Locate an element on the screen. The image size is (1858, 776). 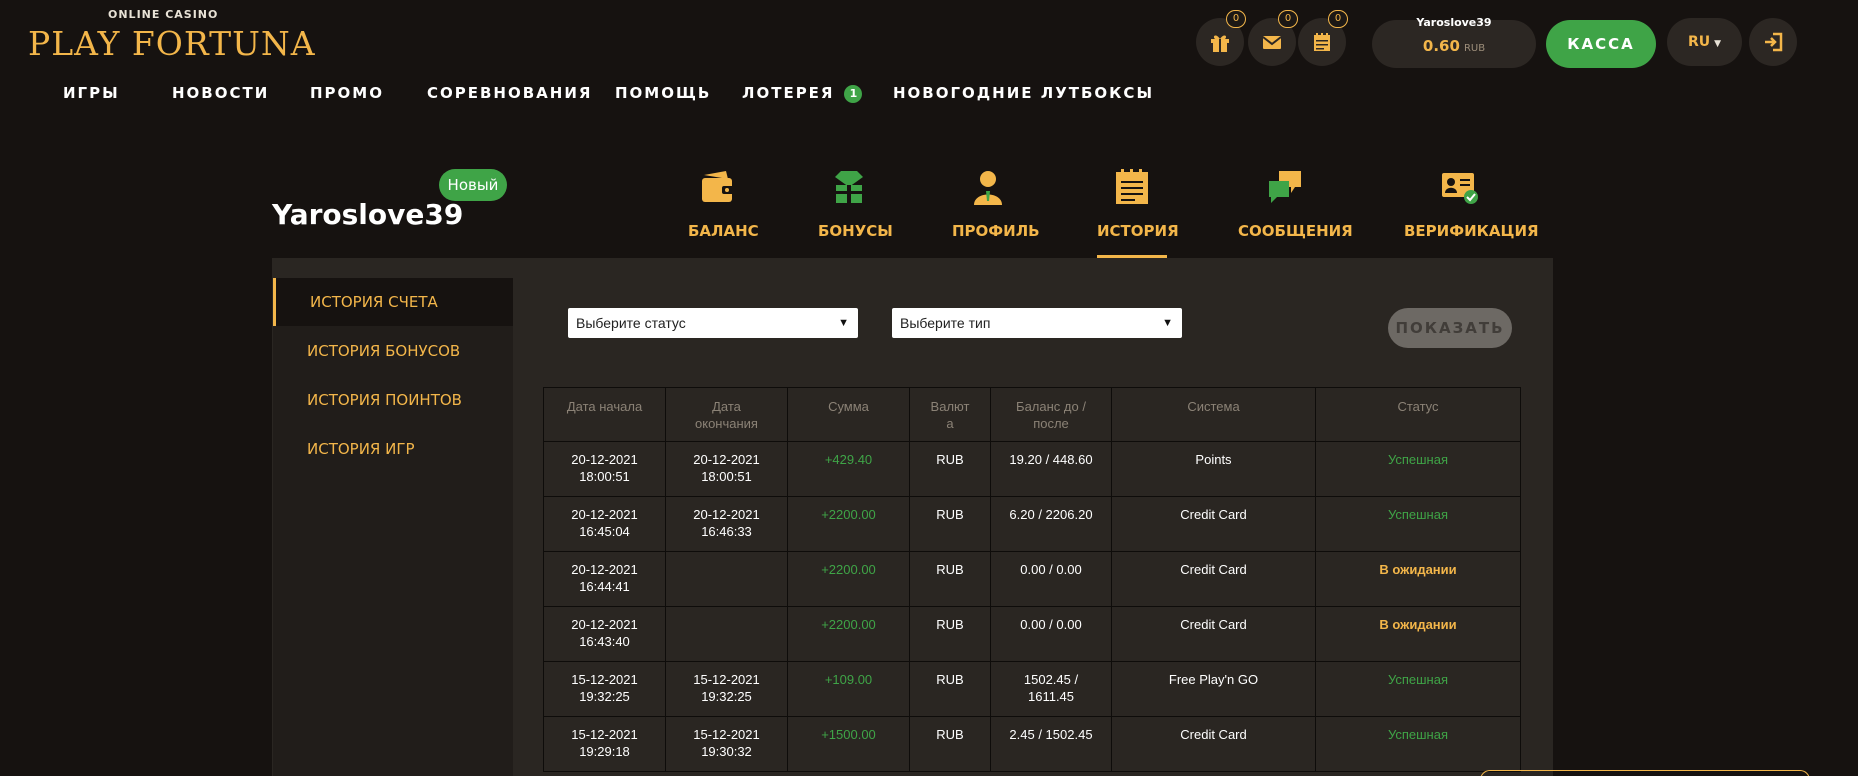
gifts-button: 0 is located at coordinates (1221, 38).